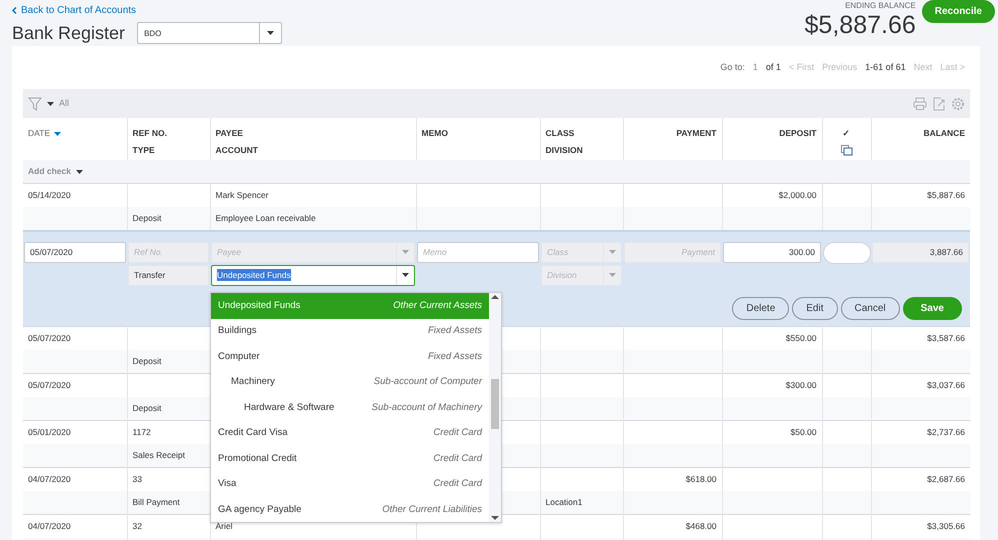 The width and height of the screenshot is (998, 540). I want to click on division-field: Division, so click(581, 275).